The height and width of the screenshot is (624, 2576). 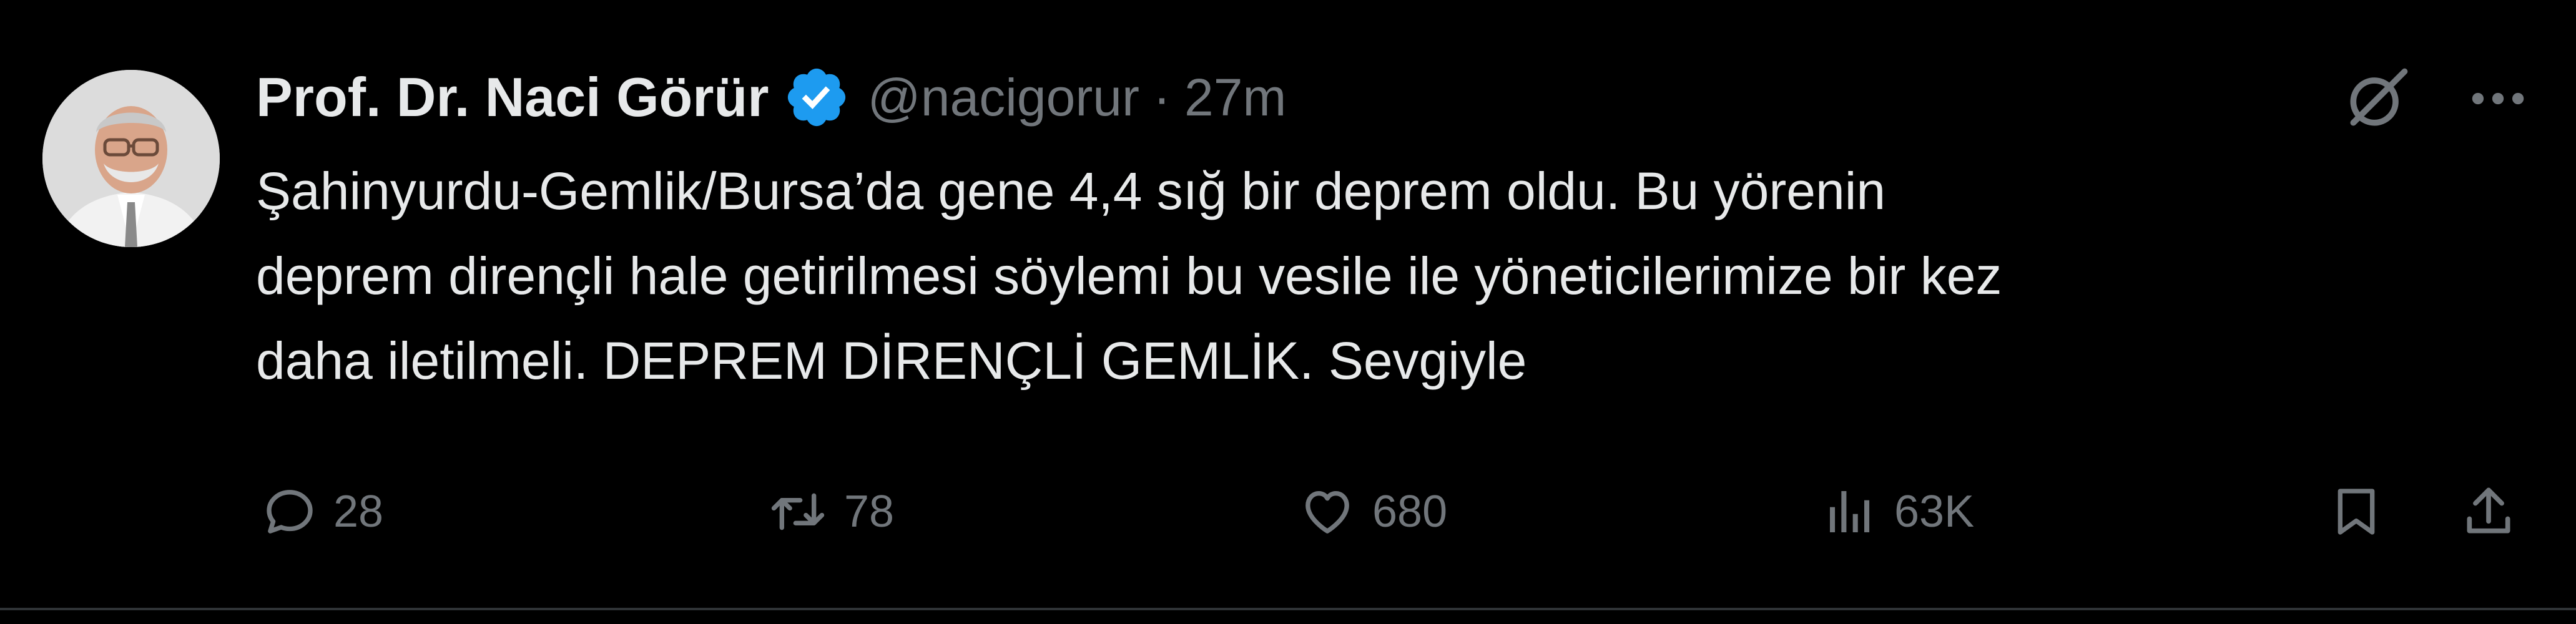 I want to click on more-icon, so click(x=2498, y=99).